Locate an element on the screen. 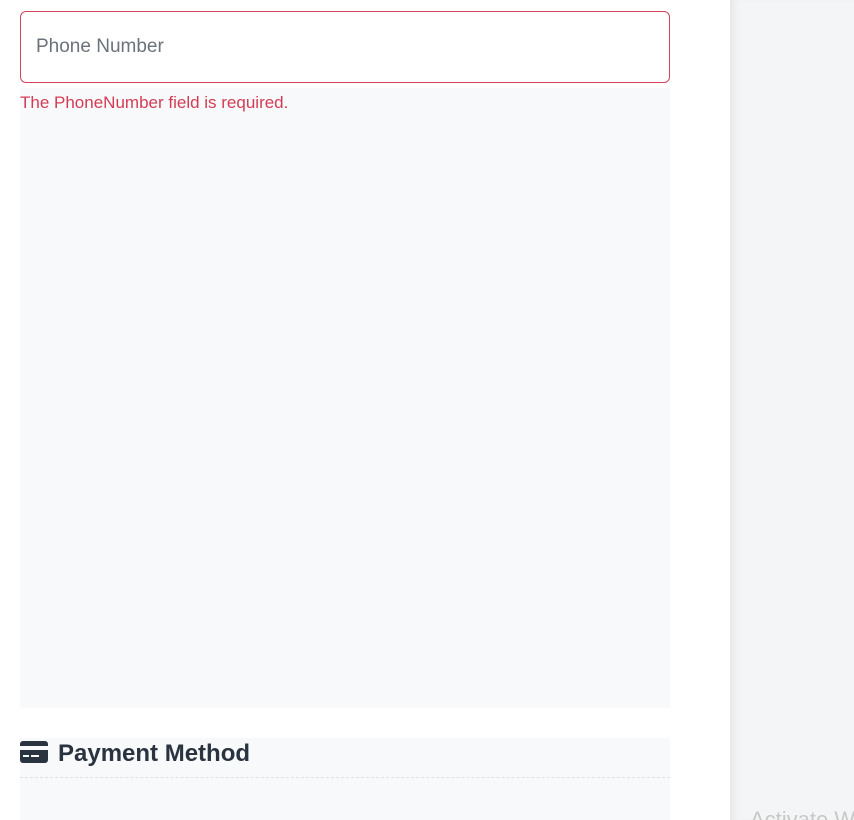 The image size is (854, 820). payment-method-section: Payment Method is located at coordinates (345, 779).